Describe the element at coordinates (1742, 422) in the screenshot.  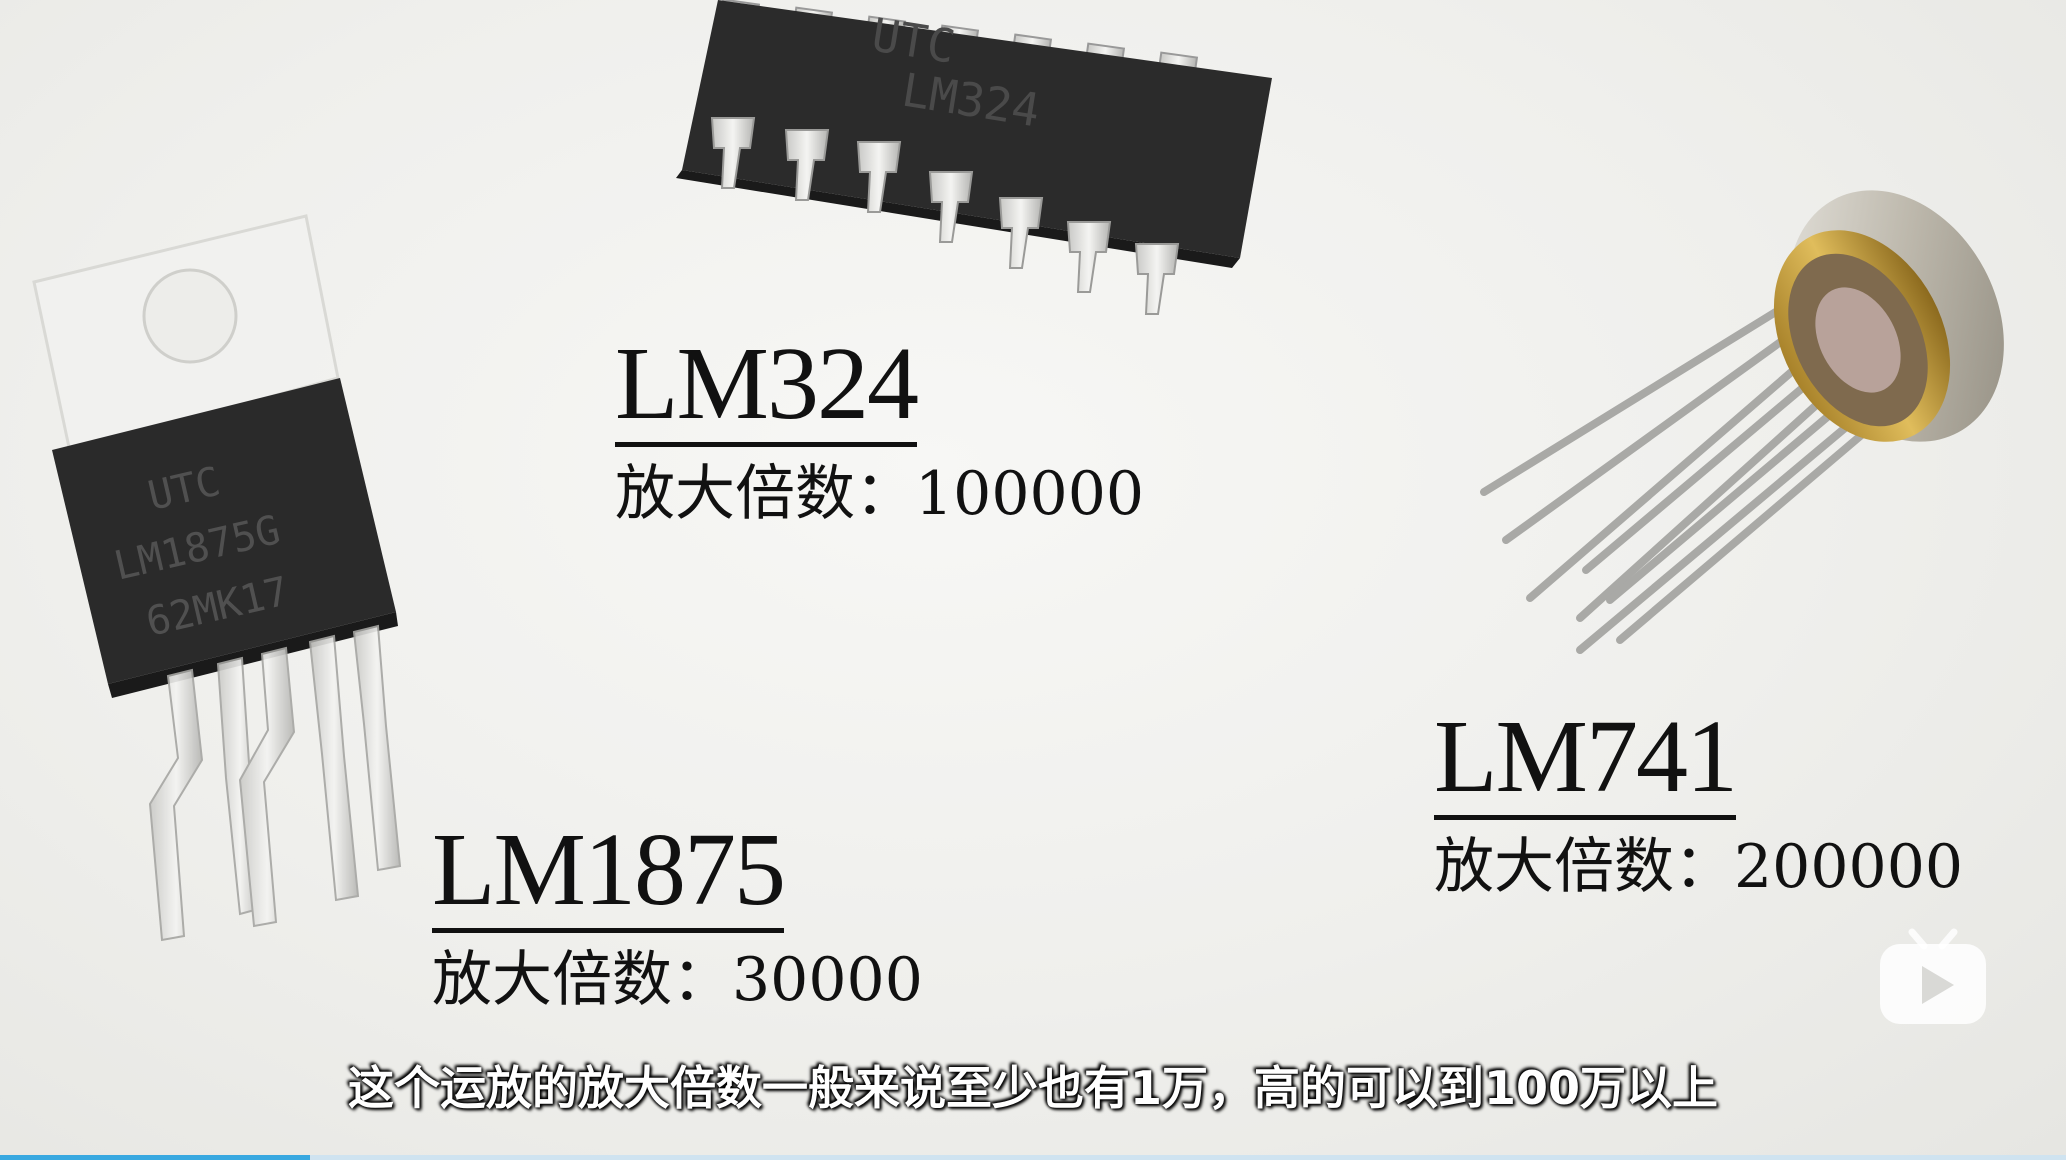
I see `metal-can-chip` at that location.